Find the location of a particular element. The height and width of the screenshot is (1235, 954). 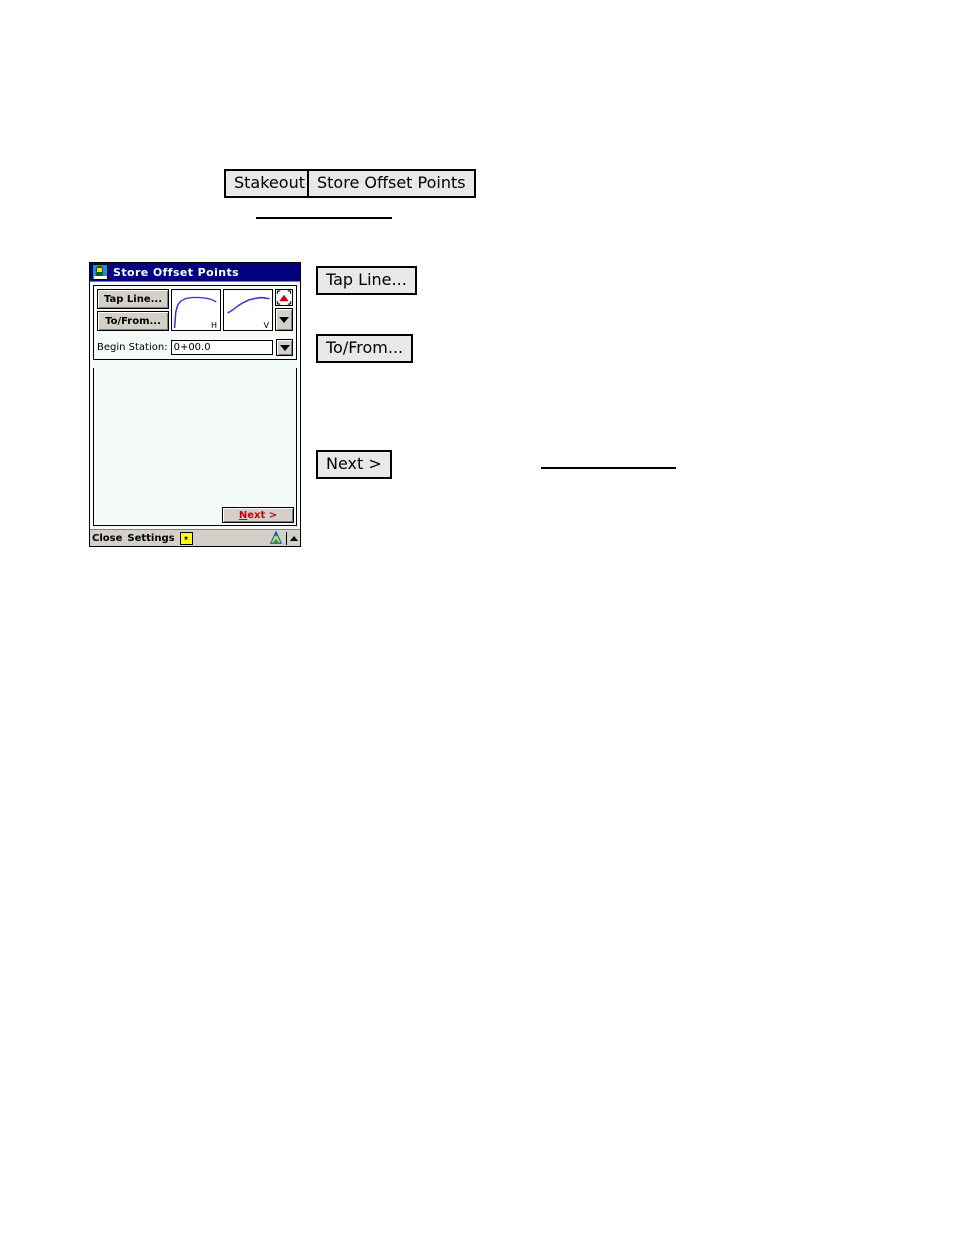

callout-next-label: Next > is located at coordinates (354, 463).